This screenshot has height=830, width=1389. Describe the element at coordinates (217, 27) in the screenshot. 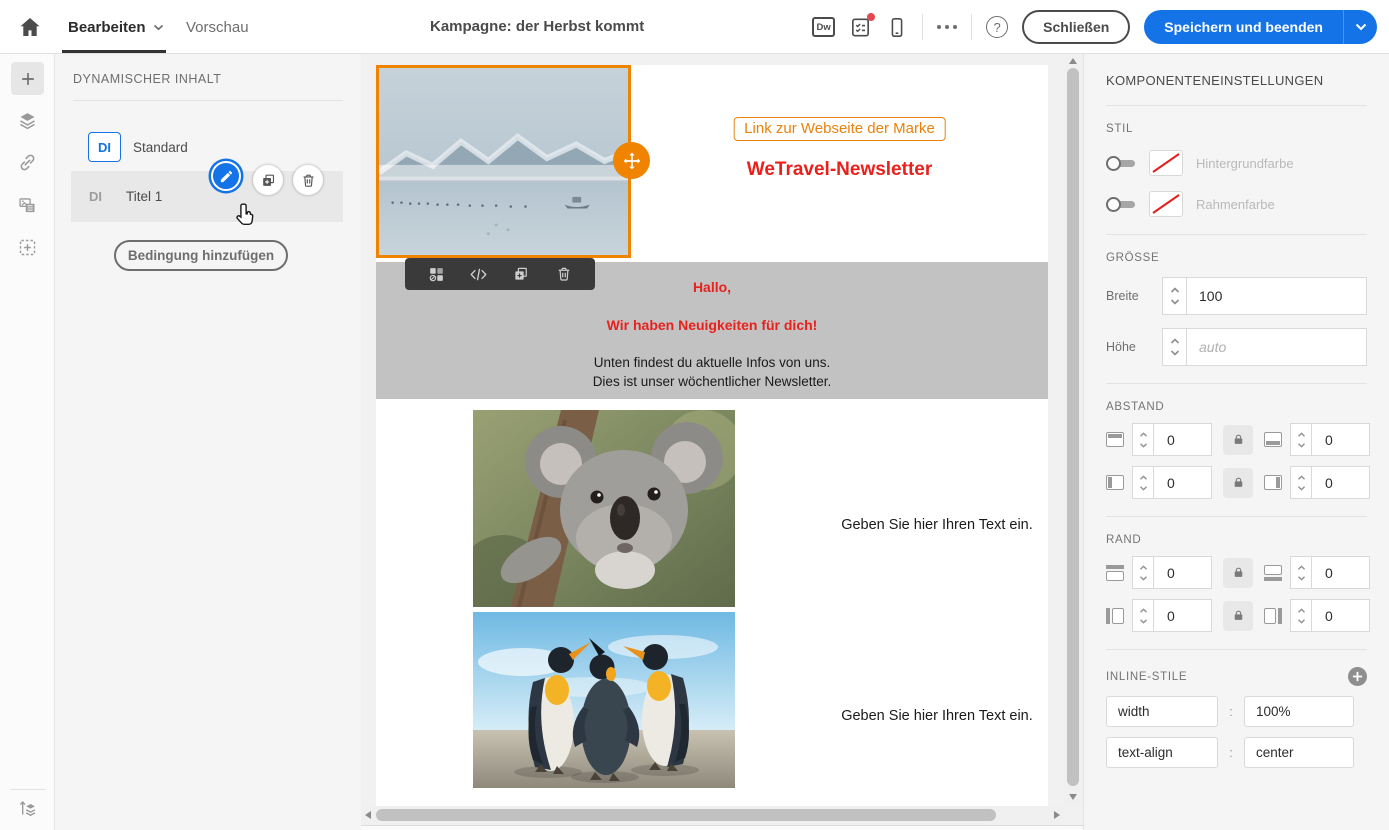

I see `tab-vorschau: Vorschau` at that location.